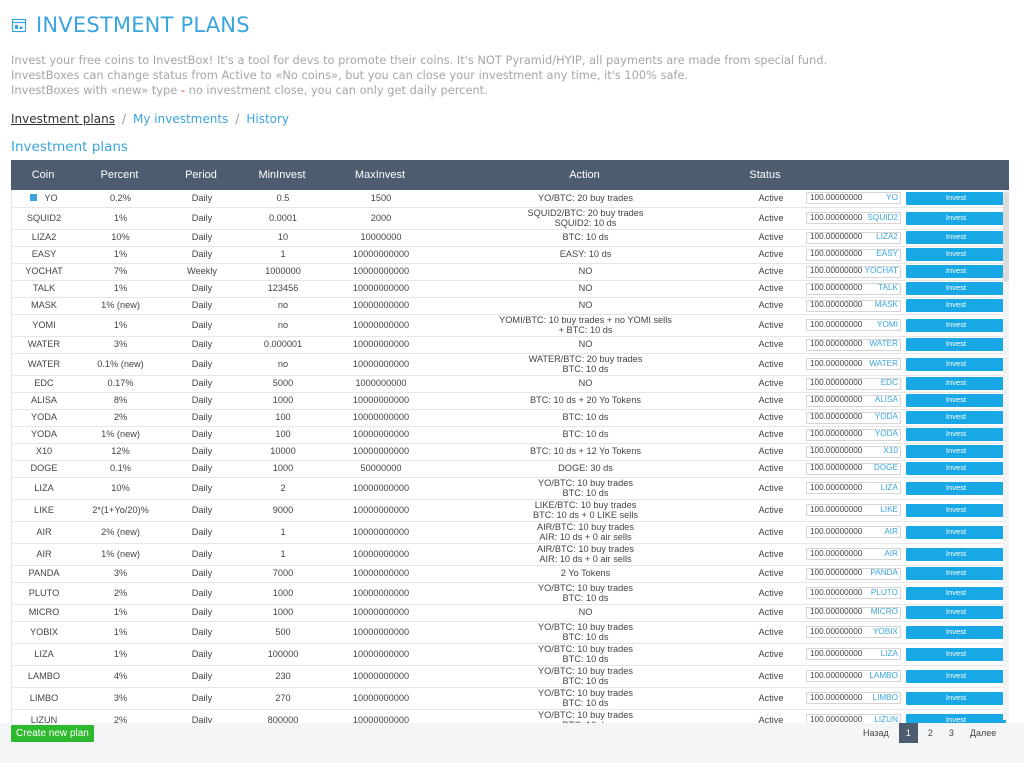 This screenshot has height=763, width=1024. Describe the element at coordinates (69, 147) in the screenshot. I see `section-title: Investment plans` at that location.